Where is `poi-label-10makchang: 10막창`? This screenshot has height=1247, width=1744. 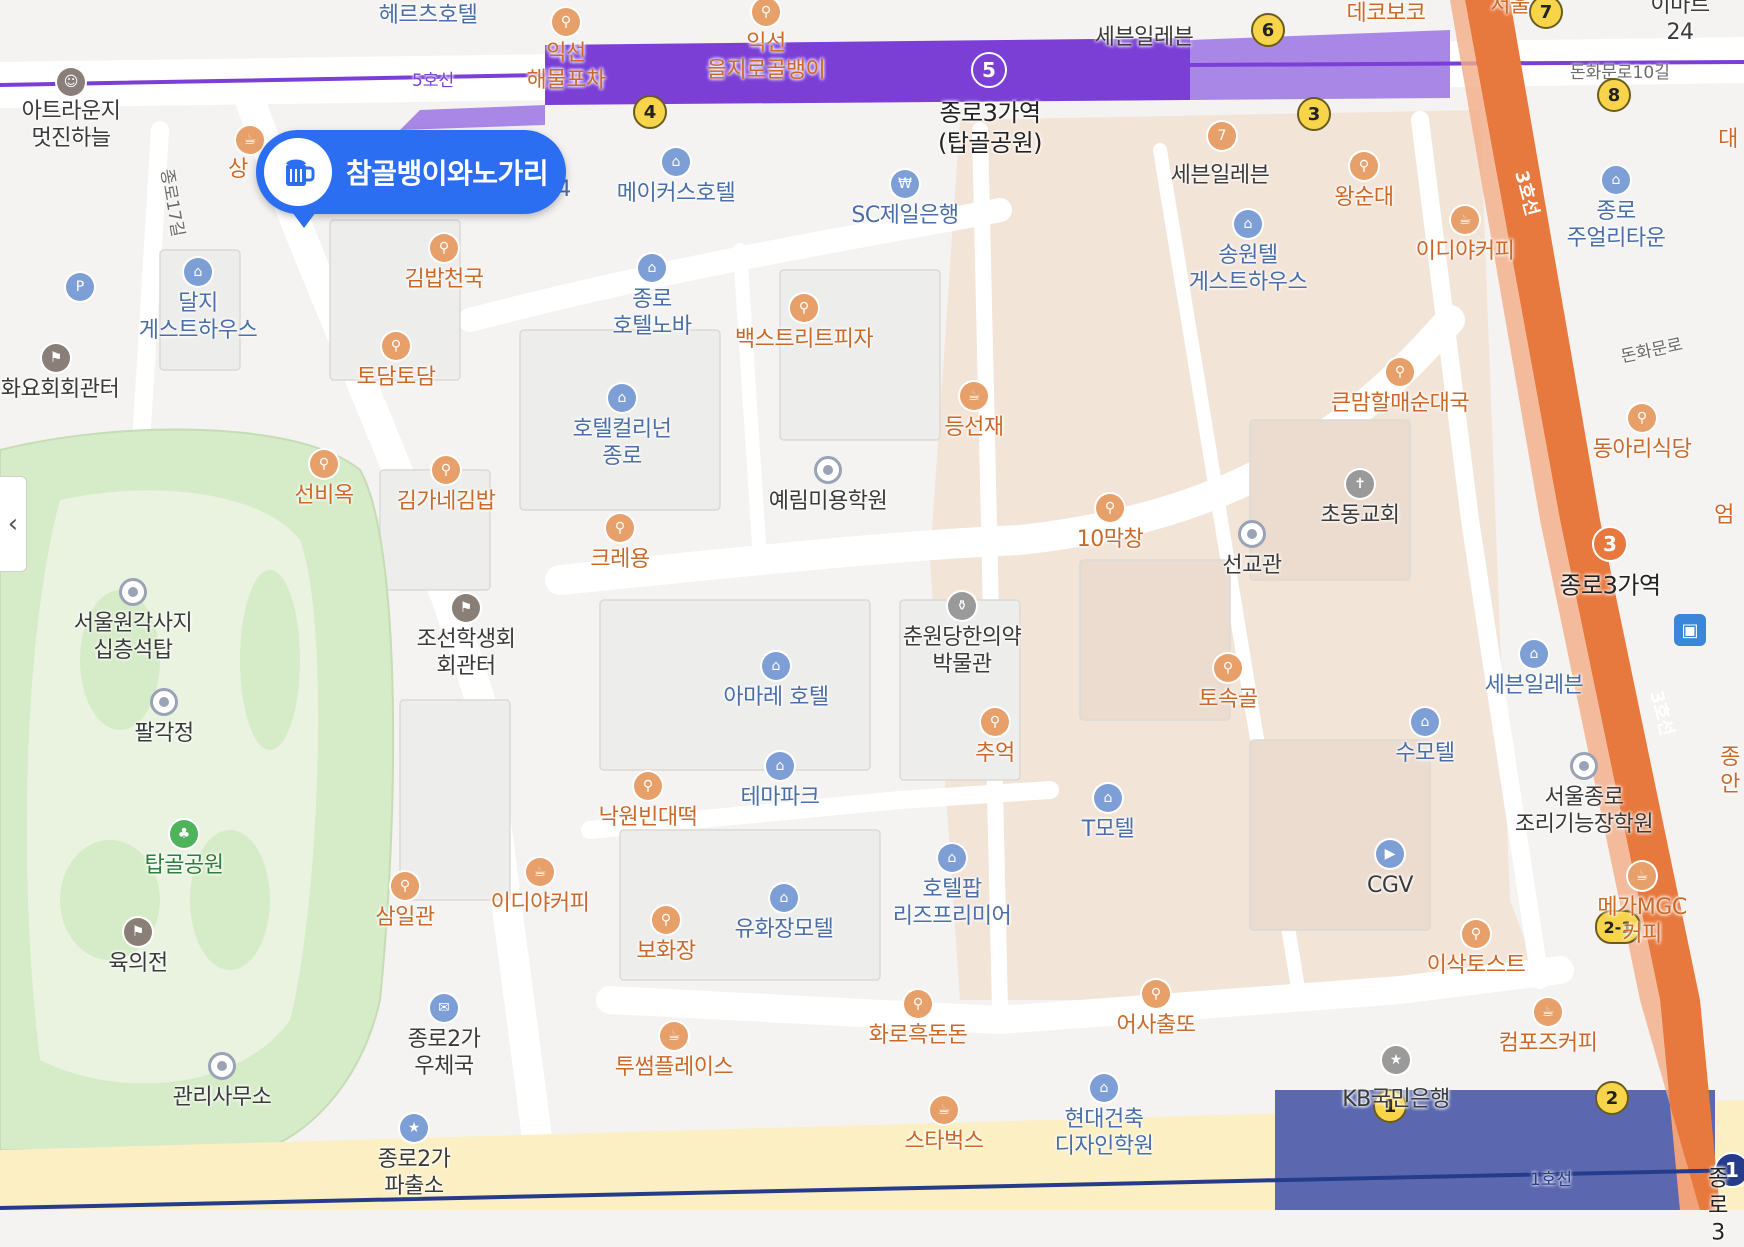 poi-label-10makchang: 10막창 is located at coordinates (1110, 539).